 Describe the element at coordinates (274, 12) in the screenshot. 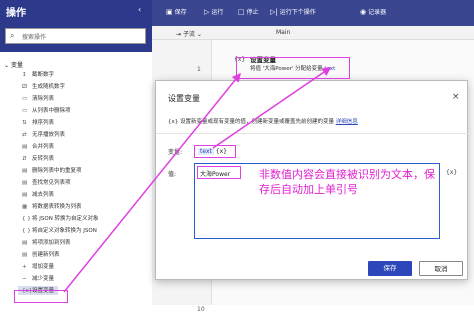

I see `step-icon: ▷|` at that location.